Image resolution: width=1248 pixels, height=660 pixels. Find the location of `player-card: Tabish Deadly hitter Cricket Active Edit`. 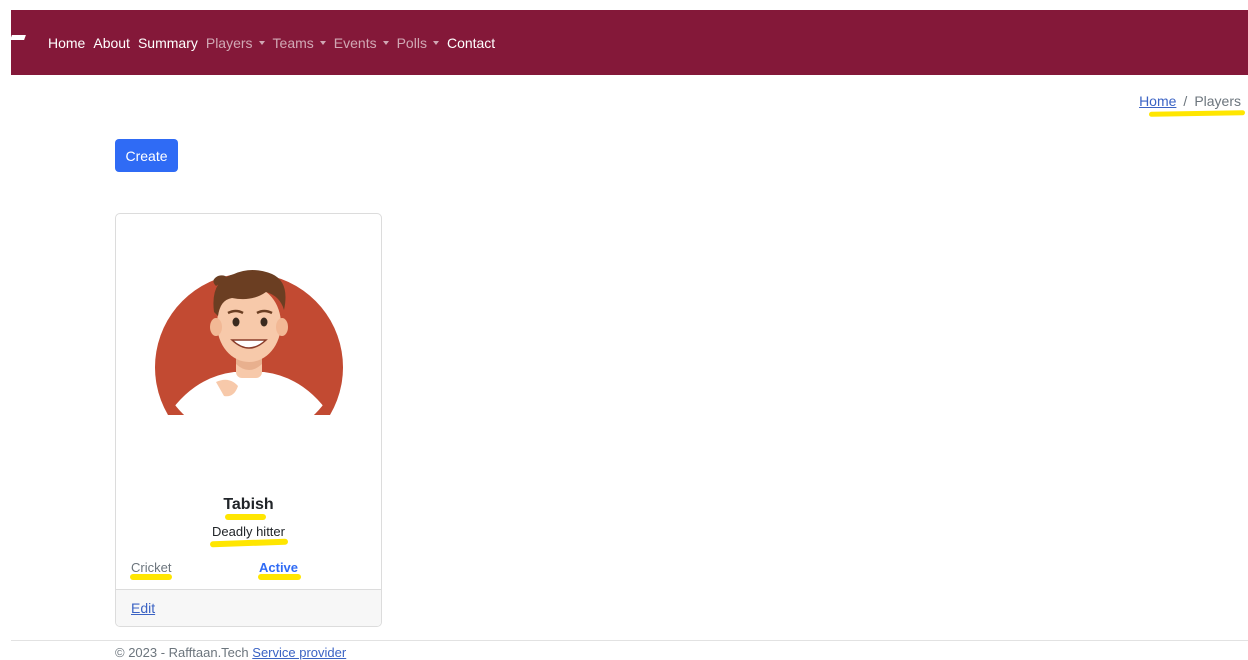

player-card: Tabish Deadly hitter Cricket Active Edit is located at coordinates (248, 420).